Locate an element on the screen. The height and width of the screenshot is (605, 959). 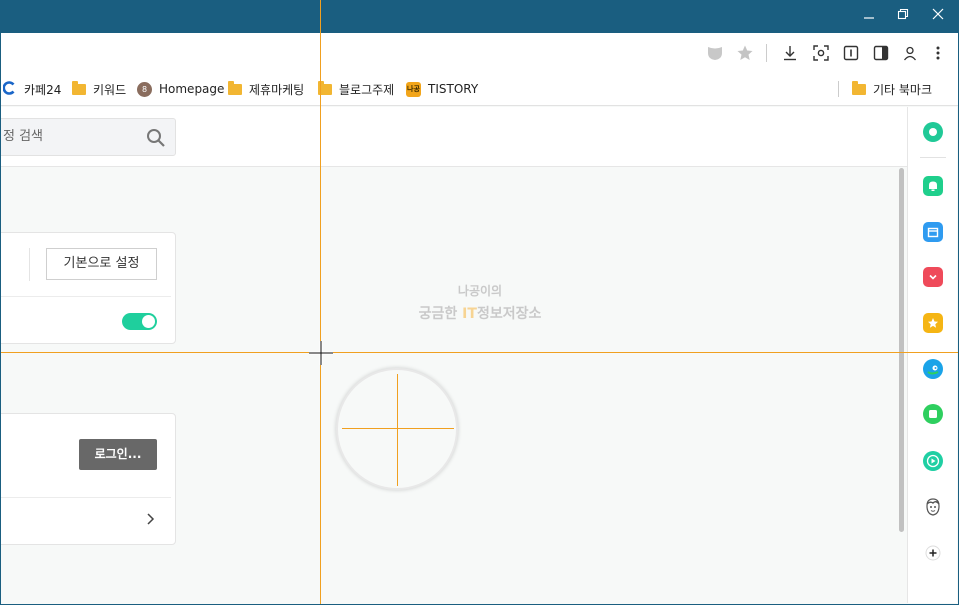
capture-guide-horizontal is located at coordinates (479, 352).